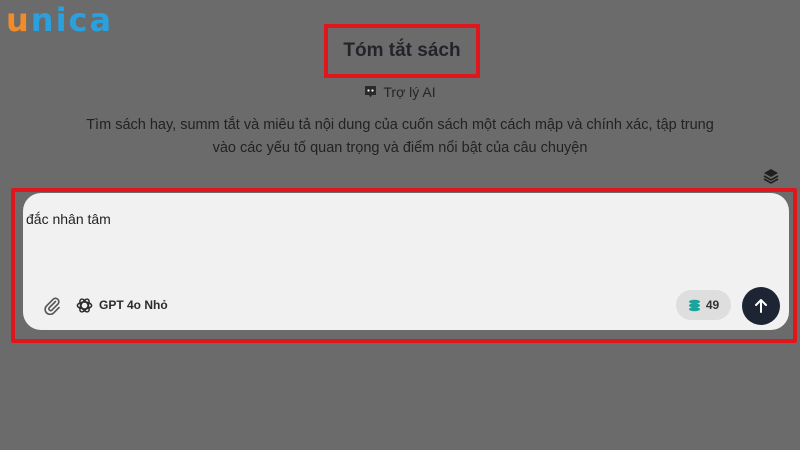 Image resolution: width=800 pixels, height=450 pixels. What do you see at coordinates (72, 20) in the screenshot?
I see `logo-text: nica` at bounding box center [72, 20].